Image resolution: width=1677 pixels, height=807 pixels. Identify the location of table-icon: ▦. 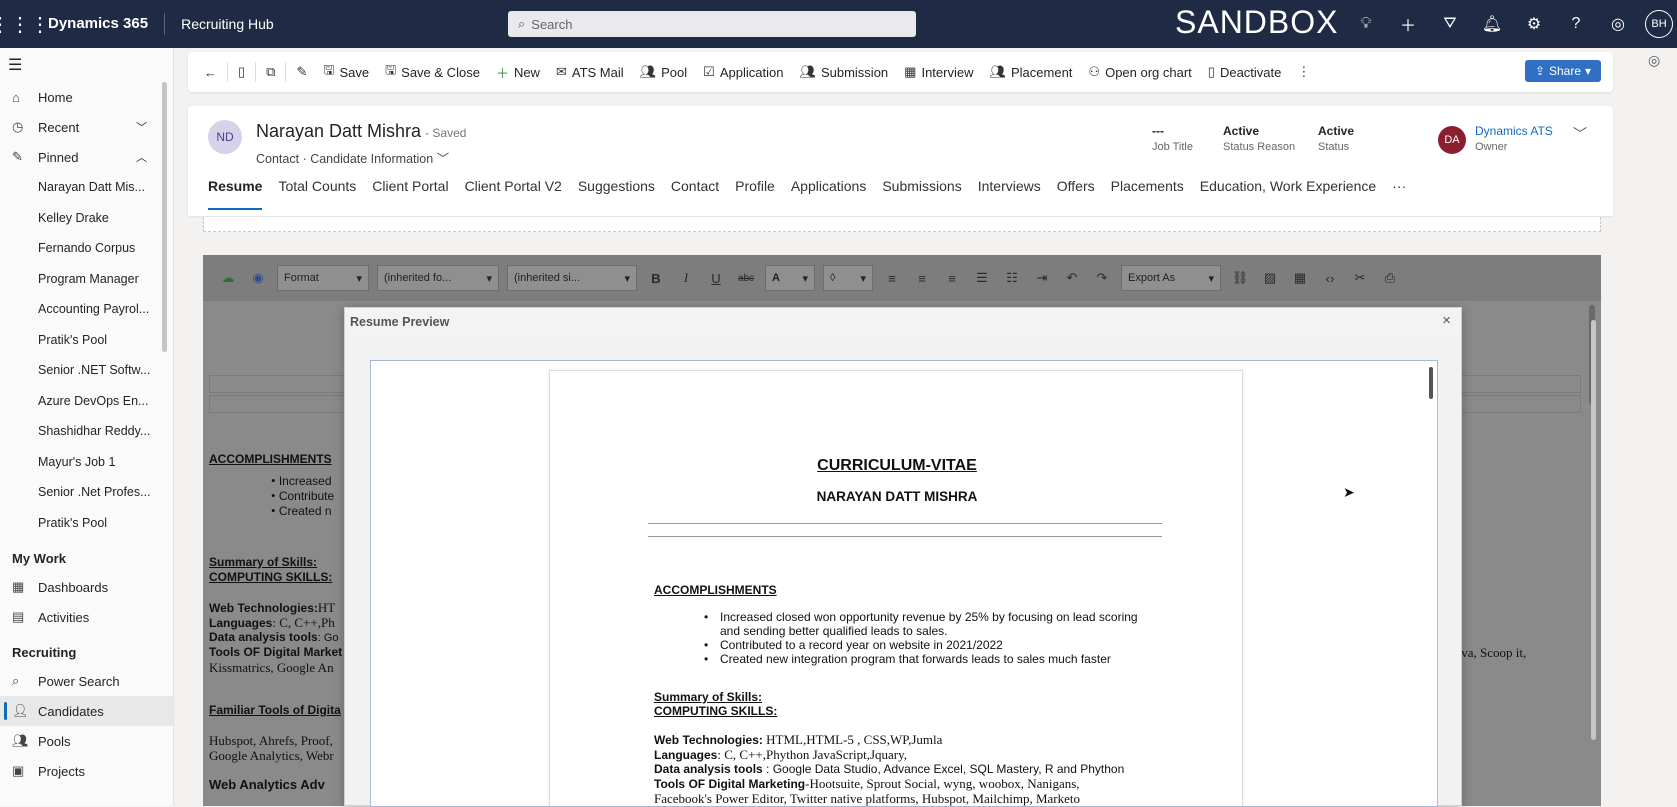
(1300, 278).